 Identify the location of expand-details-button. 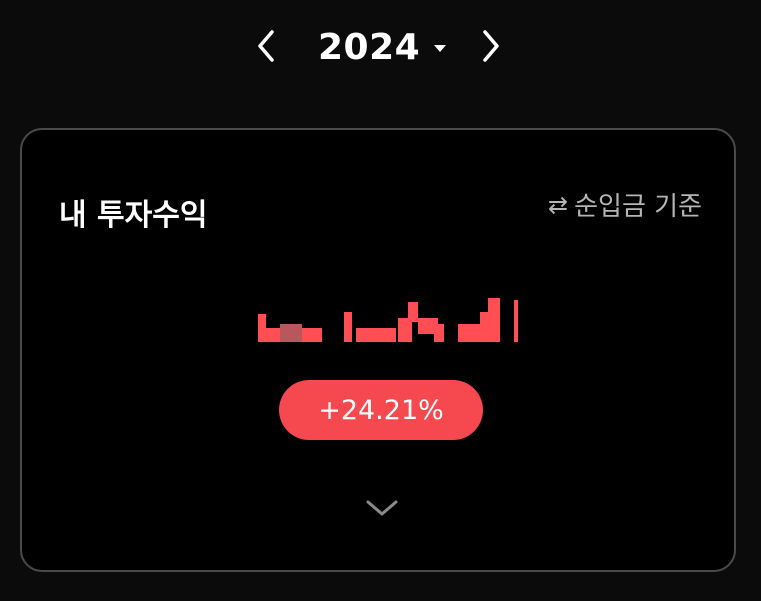
(382, 508).